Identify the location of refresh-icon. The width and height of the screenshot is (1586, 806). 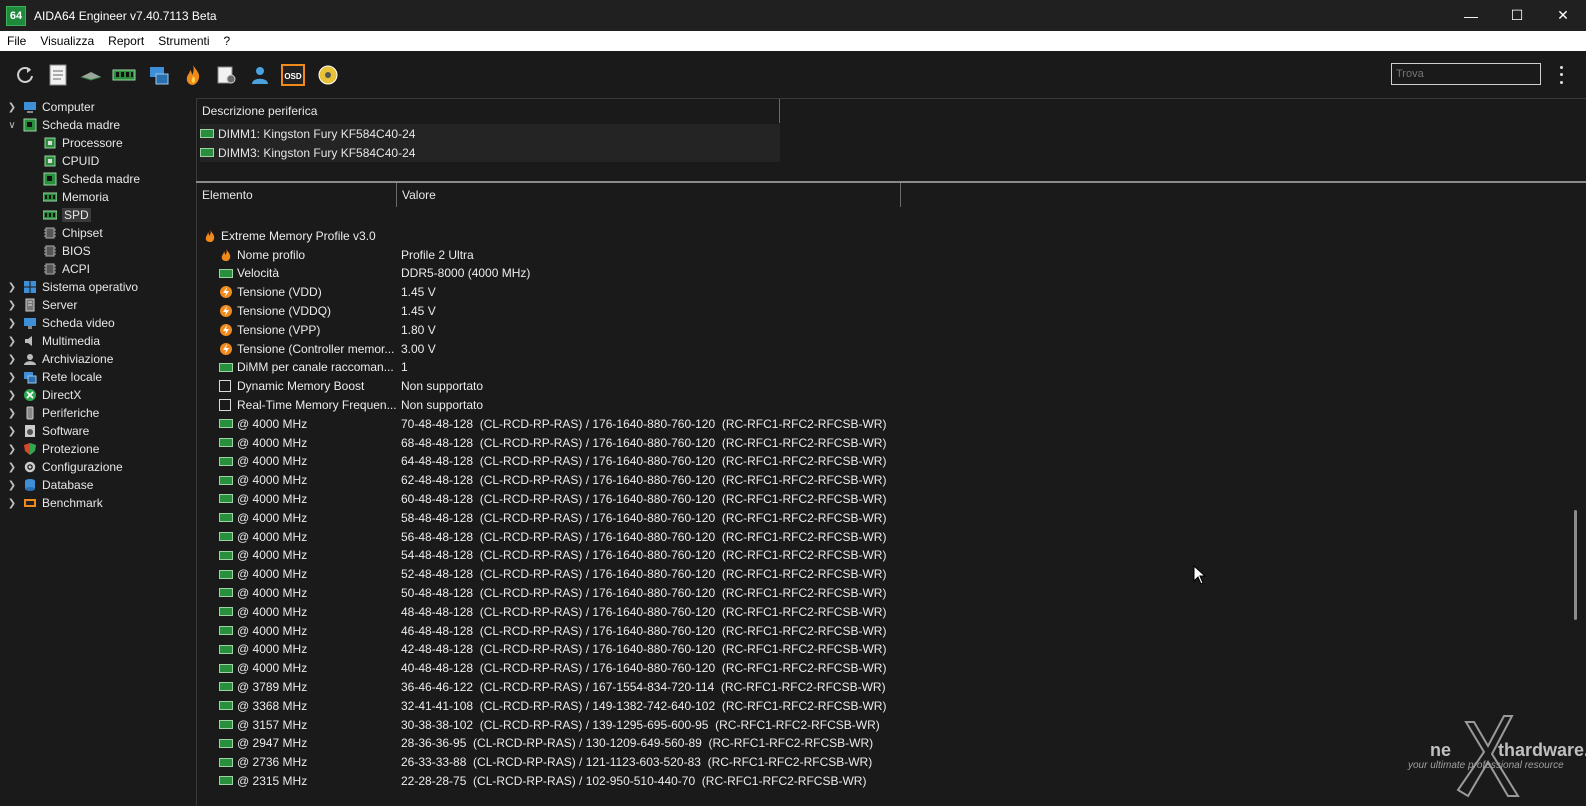
(25, 75).